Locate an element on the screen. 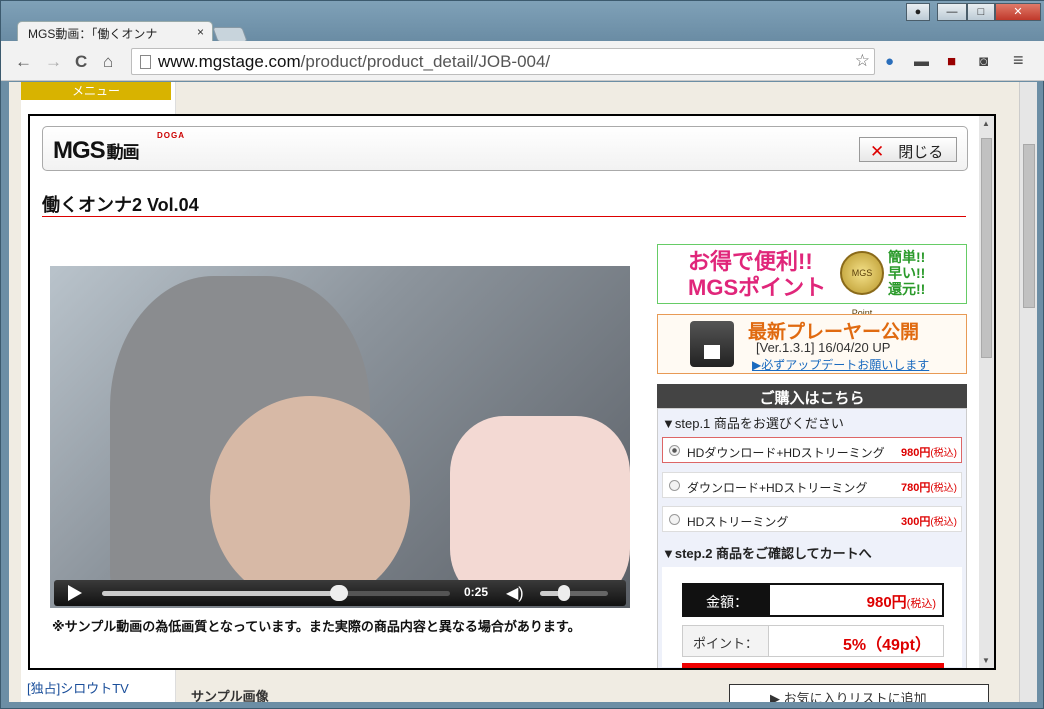 This screenshot has width=1044, height=709. title-divider is located at coordinates (504, 216).